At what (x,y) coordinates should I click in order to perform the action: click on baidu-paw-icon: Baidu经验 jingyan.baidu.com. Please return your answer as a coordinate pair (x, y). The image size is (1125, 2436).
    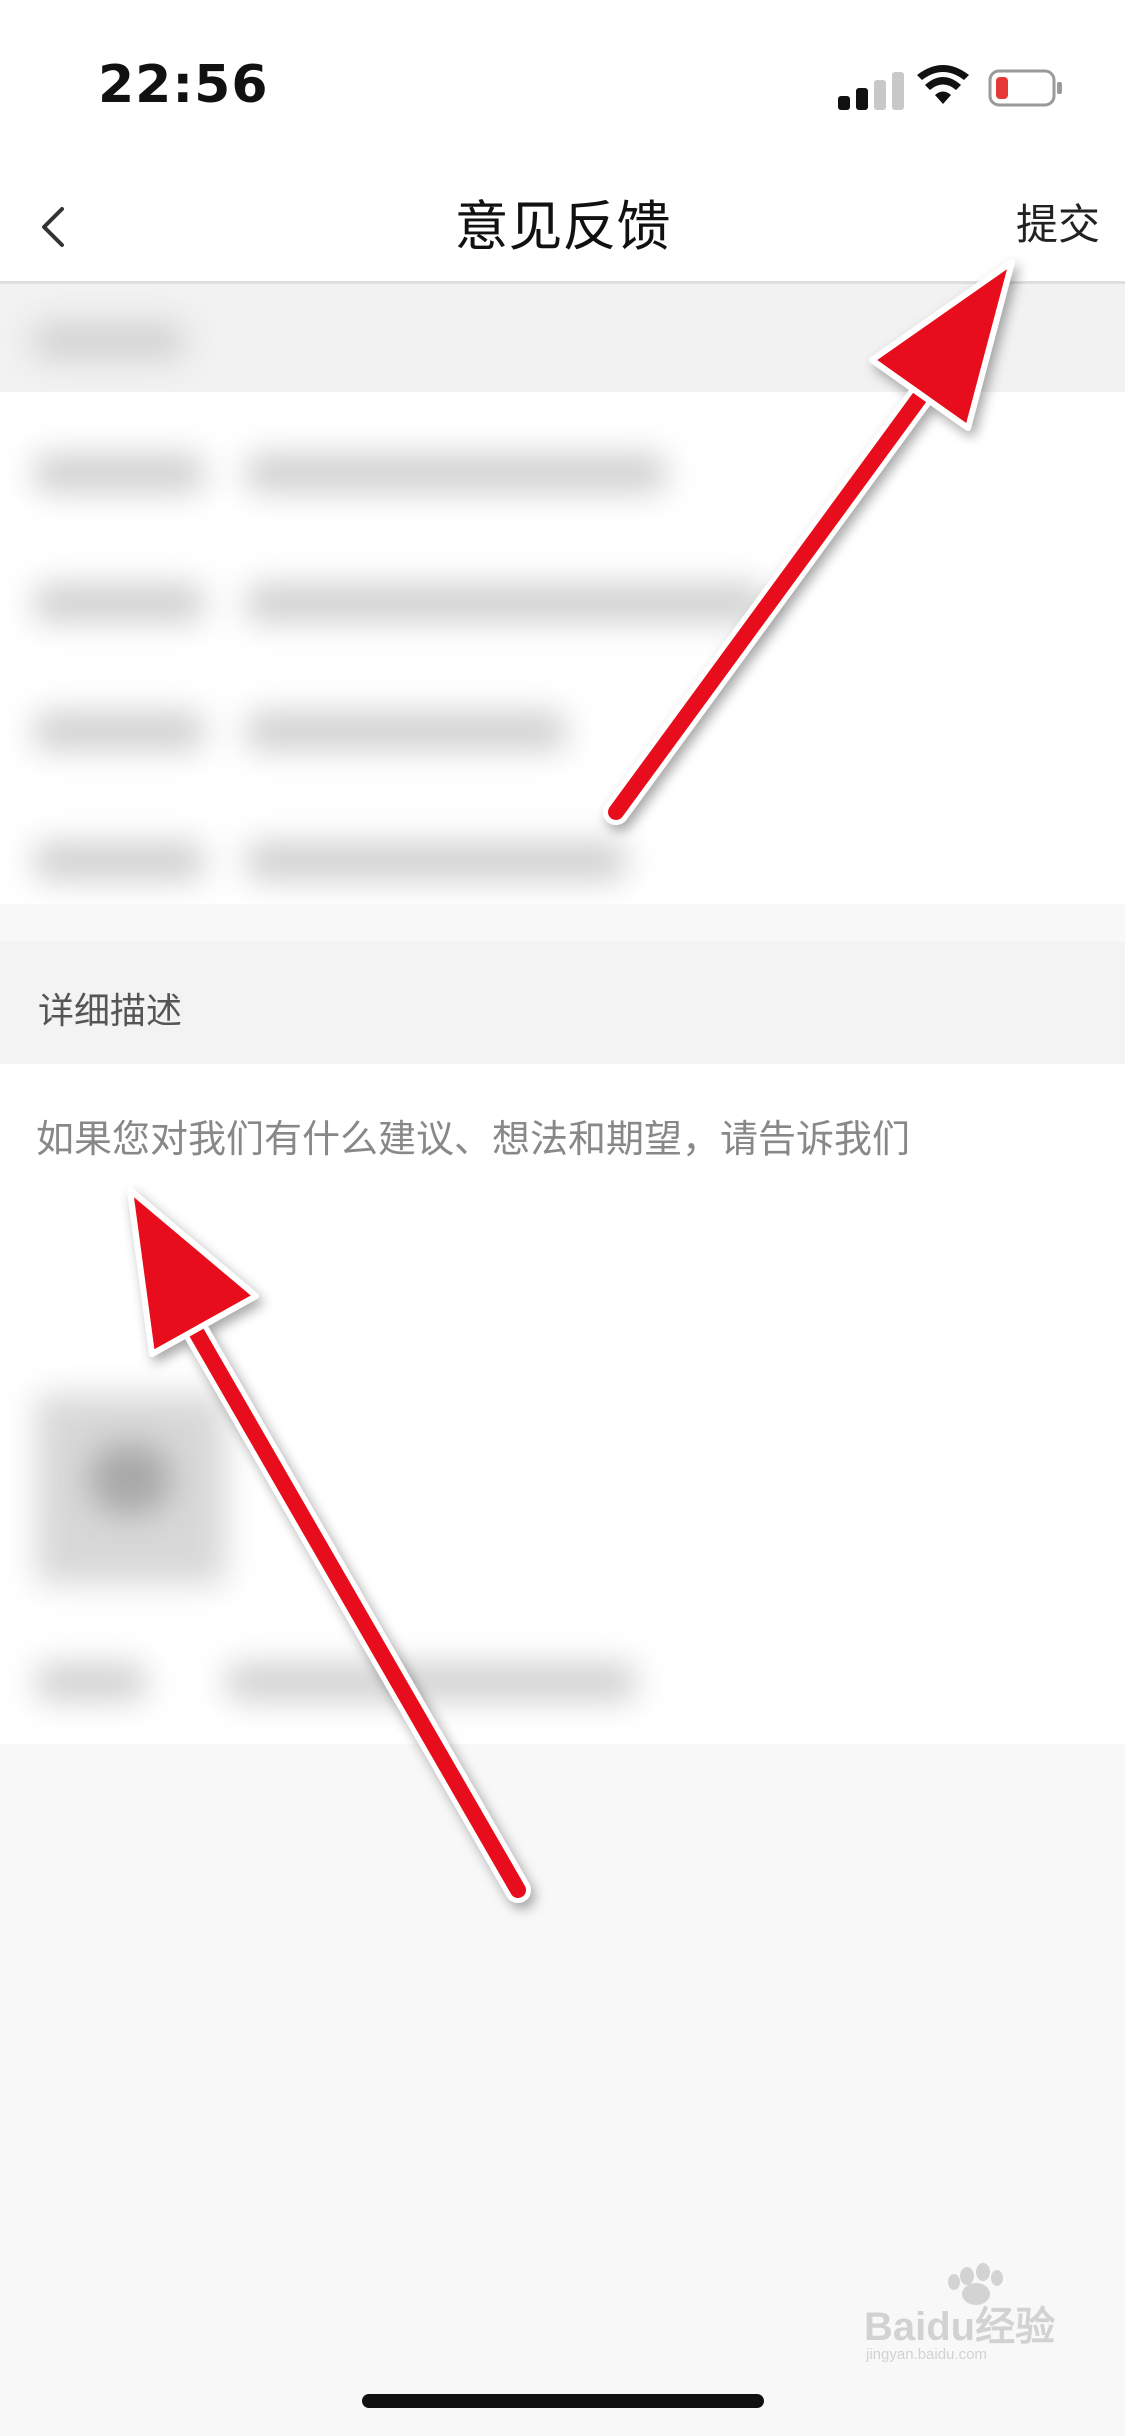
    Looking at the image, I should click on (959, 2312).